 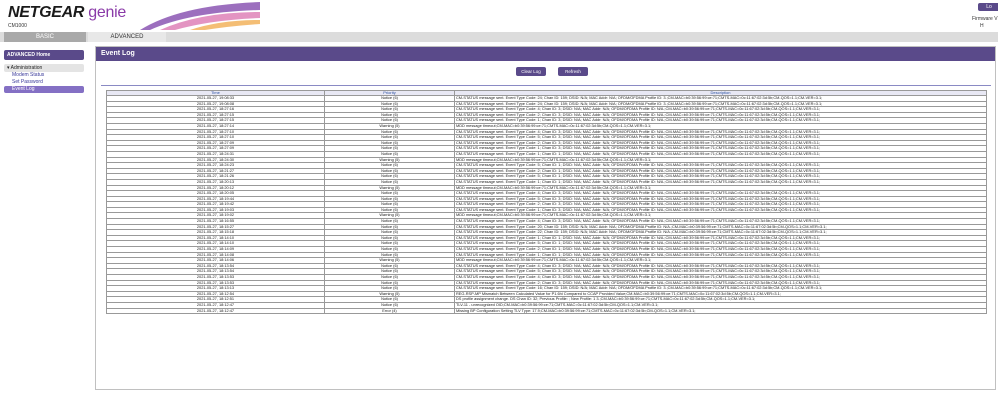 What do you see at coordinates (546, 85) in the screenshot?
I see `divider` at bounding box center [546, 85].